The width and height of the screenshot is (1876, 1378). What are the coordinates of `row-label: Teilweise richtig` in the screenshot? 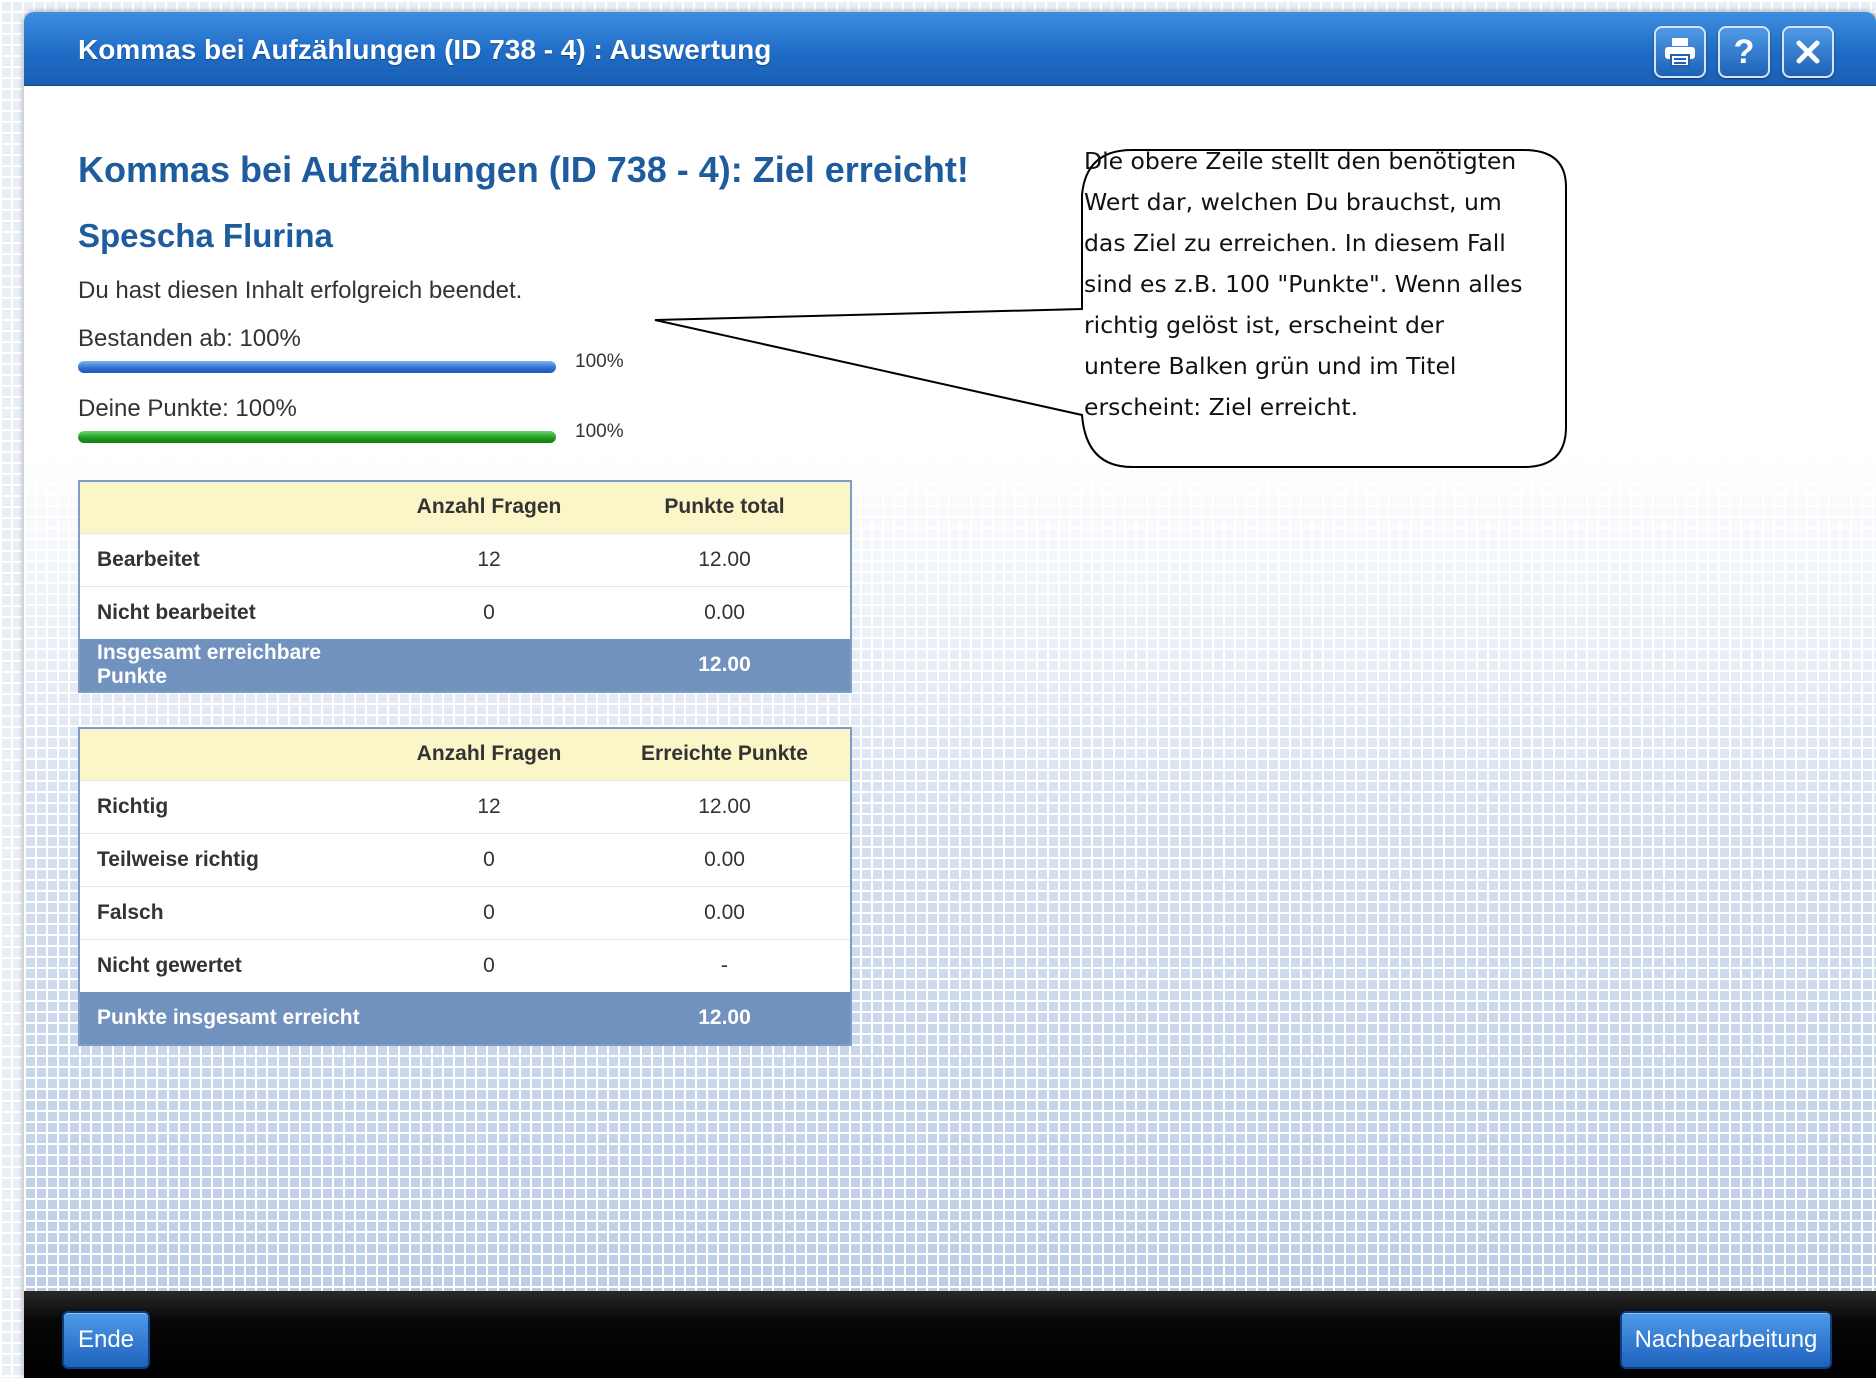 It's located at (229, 859).